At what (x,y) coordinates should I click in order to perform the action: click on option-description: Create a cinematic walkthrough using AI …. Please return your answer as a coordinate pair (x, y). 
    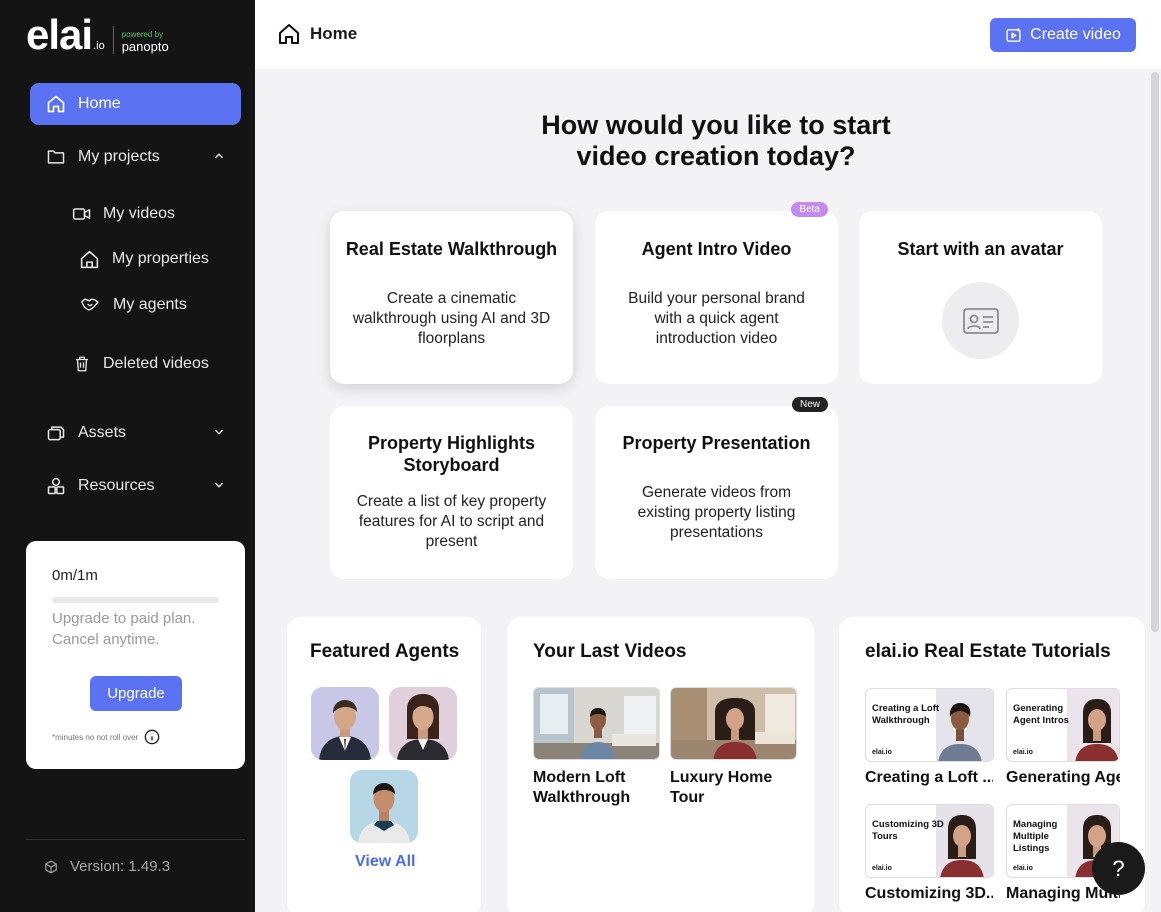
    Looking at the image, I should click on (451, 318).